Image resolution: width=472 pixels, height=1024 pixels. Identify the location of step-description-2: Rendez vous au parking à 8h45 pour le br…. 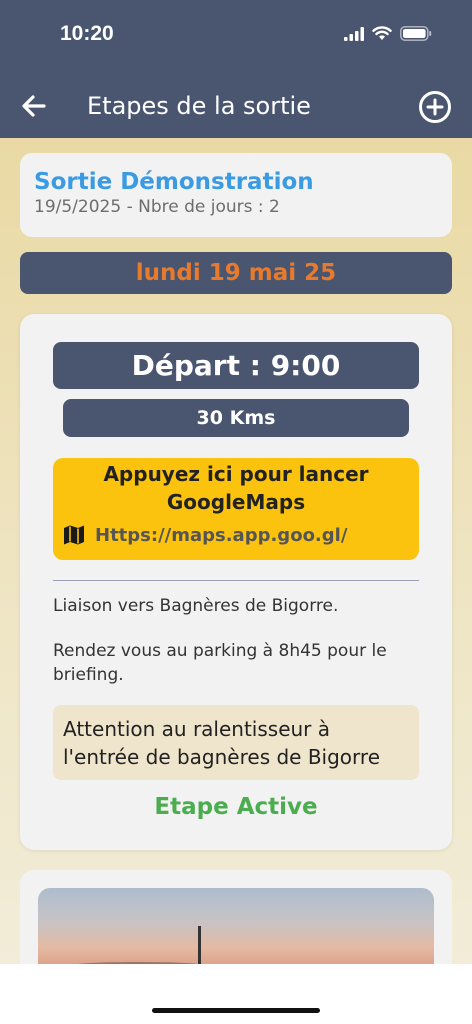
(220, 663).